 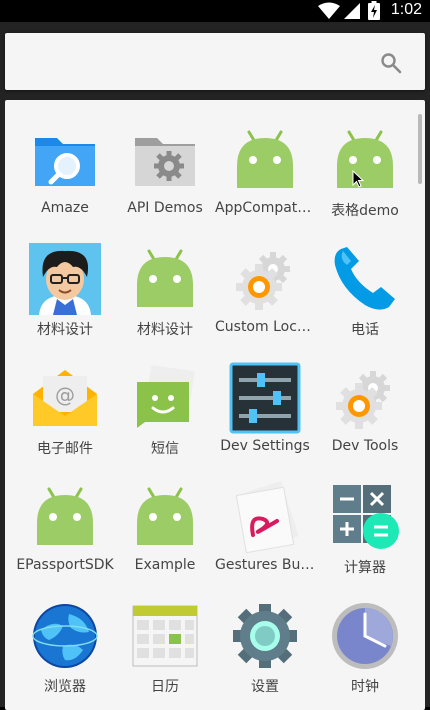 What do you see at coordinates (329, 10) in the screenshot?
I see `wifi-icon` at bounding box center [329, 10].